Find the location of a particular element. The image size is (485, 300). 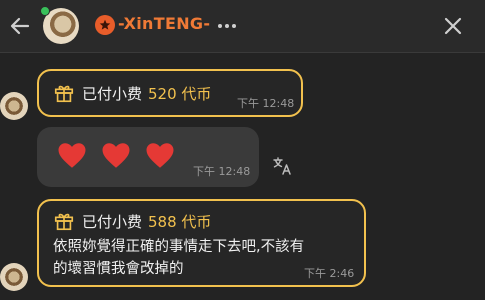

star-badge-icon is located at coordinates (105, 25).